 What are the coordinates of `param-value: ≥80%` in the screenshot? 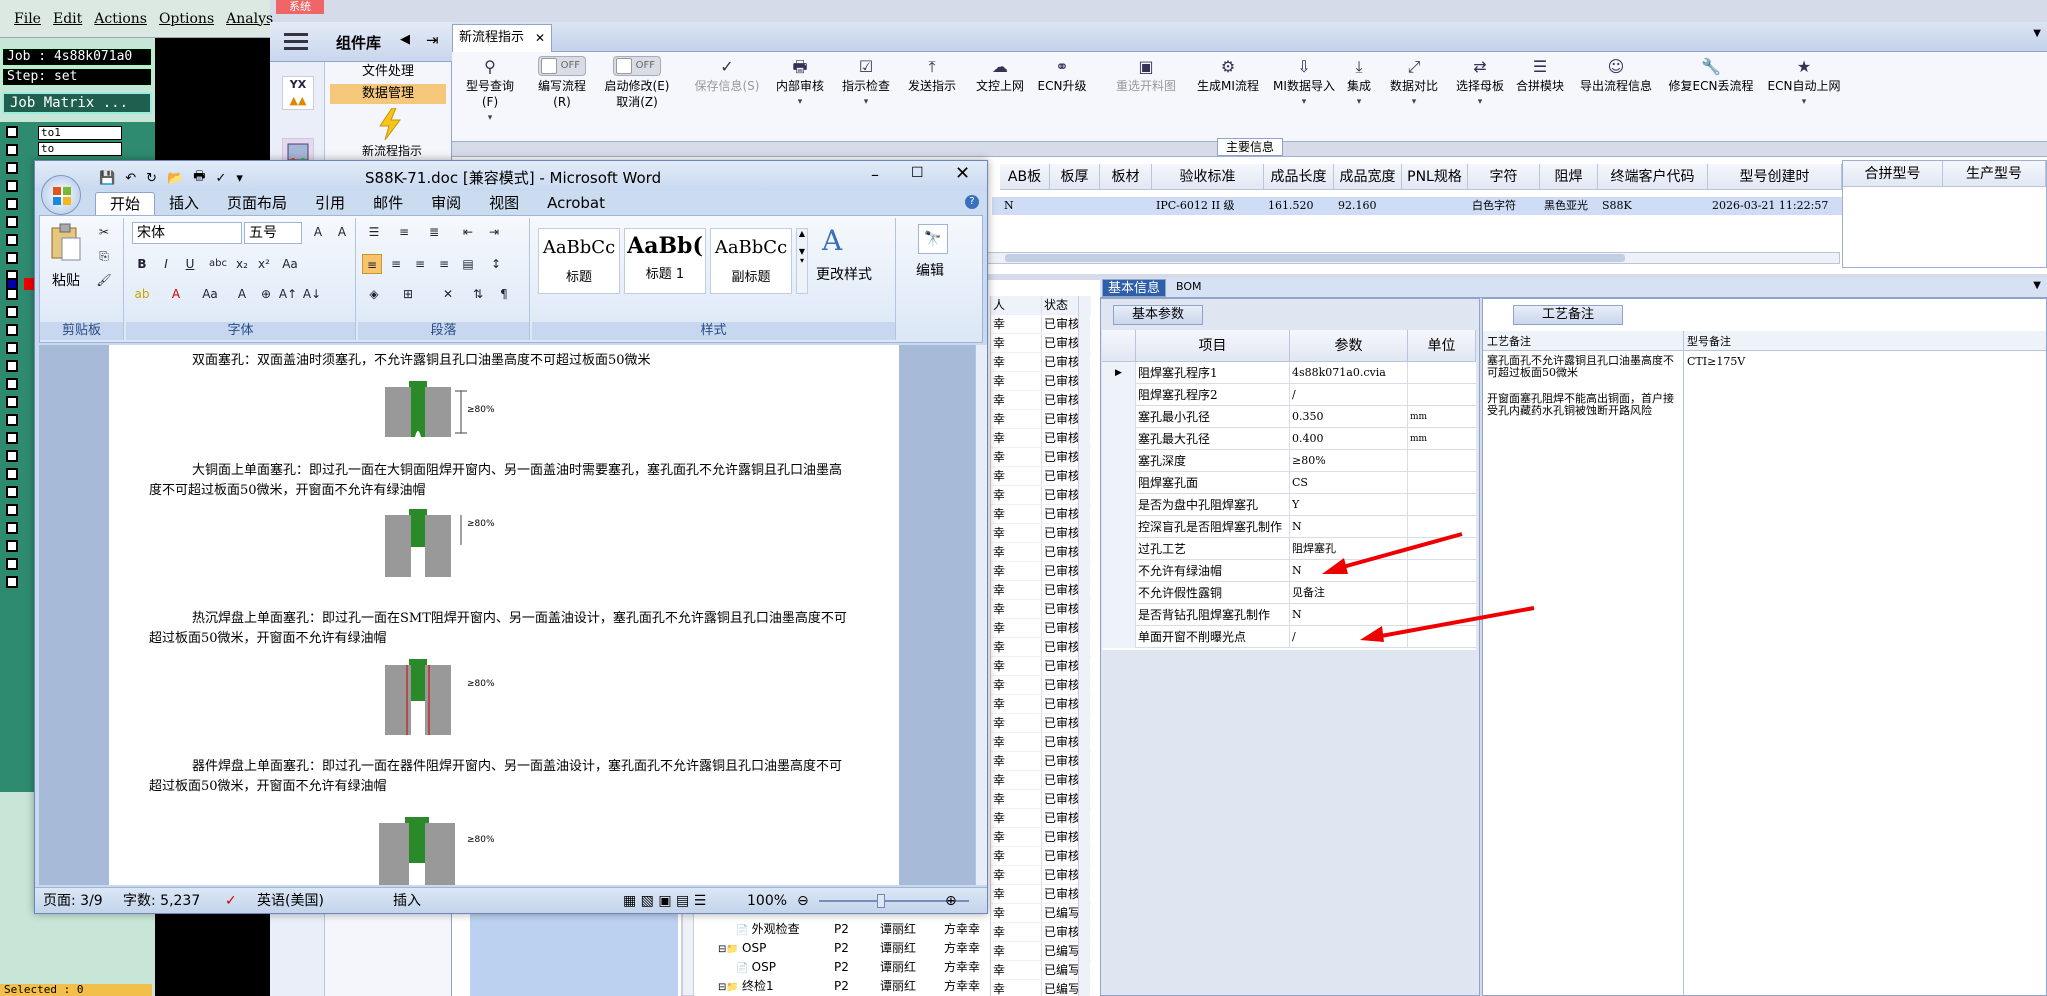 It's located at (1349, 461).